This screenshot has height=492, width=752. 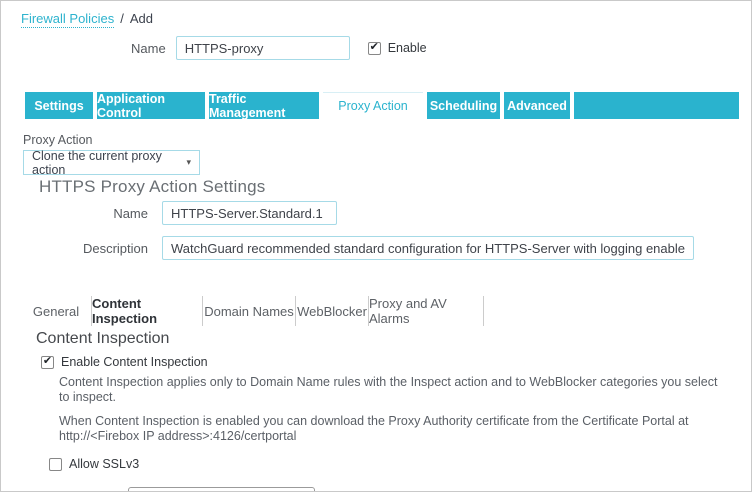 What do you see at coordinates (222, 489) in the screenshot?
I see `ci-proxy-action-select: HTTP-Server.Standard.1 ▾` at bounding box center [222, 489].